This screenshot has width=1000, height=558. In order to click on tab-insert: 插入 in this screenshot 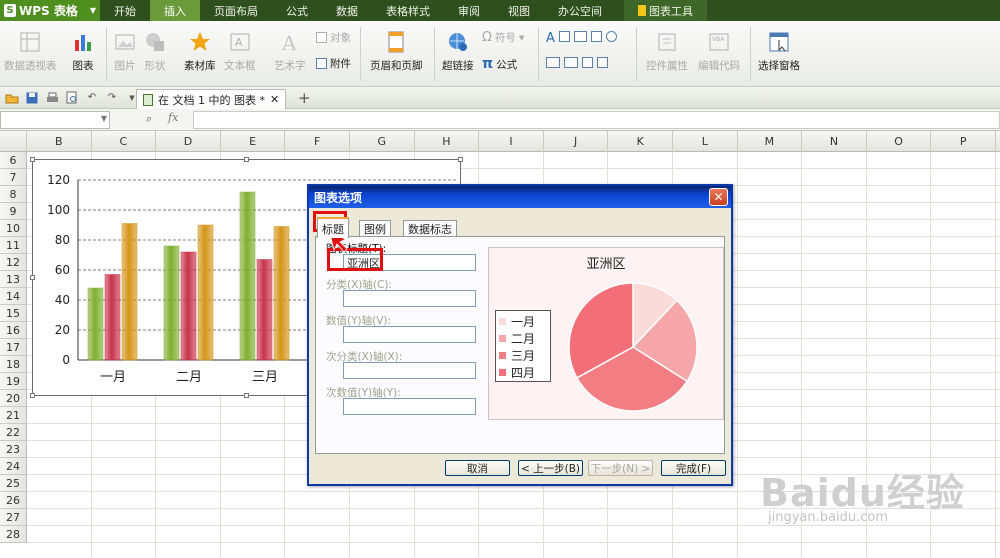, I will do `click(175, 10)`.